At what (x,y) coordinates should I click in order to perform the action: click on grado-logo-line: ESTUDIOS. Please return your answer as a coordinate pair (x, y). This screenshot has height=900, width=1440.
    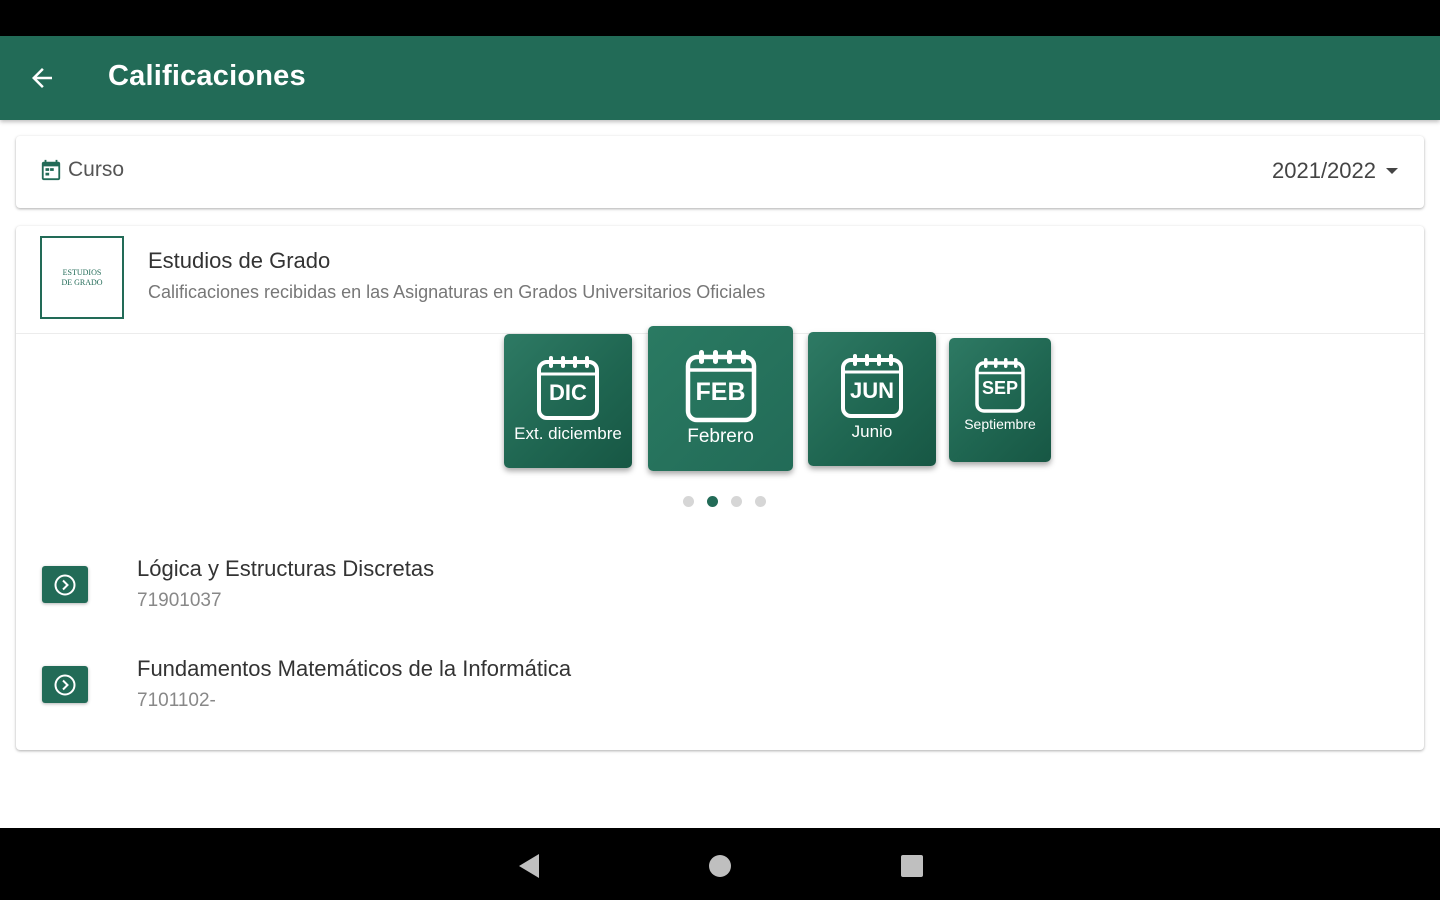
    Looking at the image, I should click on (82, 272).